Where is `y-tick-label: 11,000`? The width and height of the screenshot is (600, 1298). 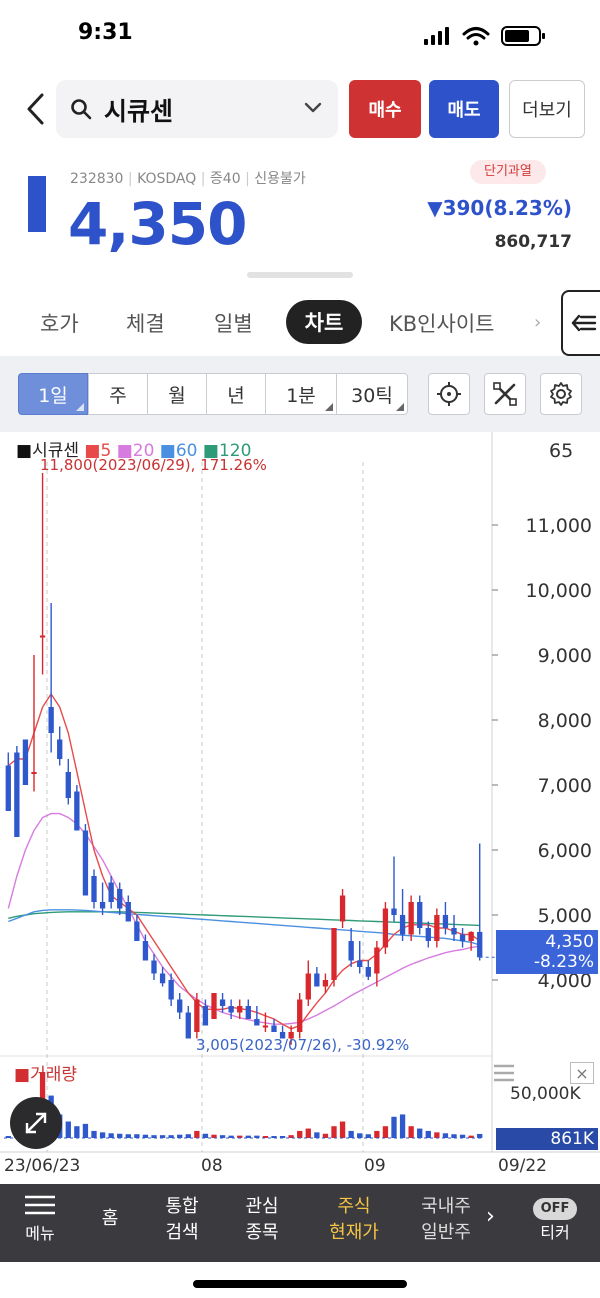
y-tick-label: 11,000 is located at coordinates (559, 526).